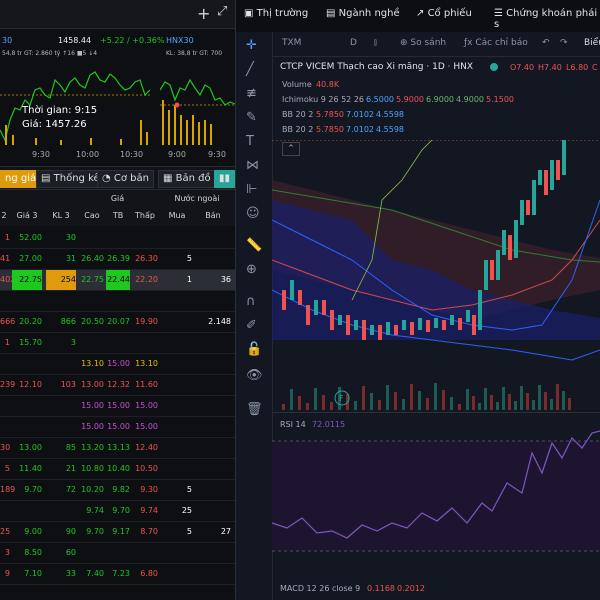 This screenshot has height=600, width=600. What do you see at coordinates (251, 93) in the screenshot?
I see `fib-icon: ≢` at bounding box center [251, 93].